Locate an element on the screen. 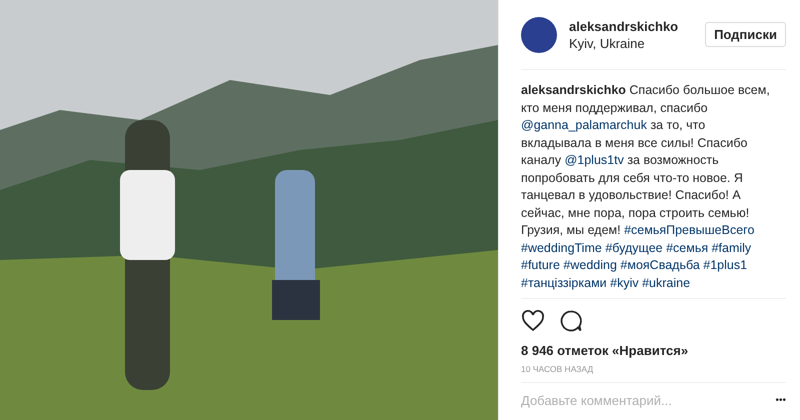  likes-count: 8 946 отметок «Нравится» is located at coordinates (656, 350).